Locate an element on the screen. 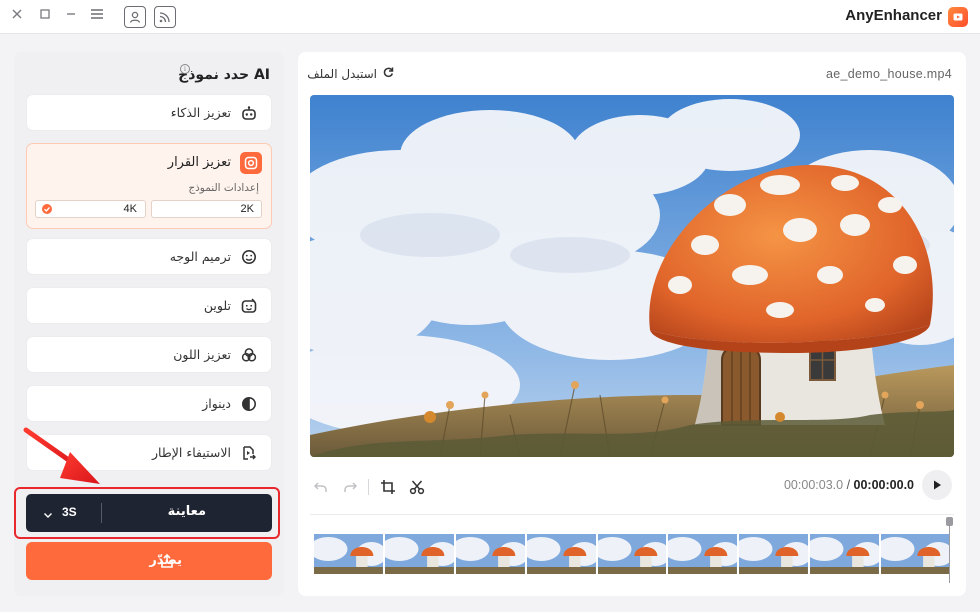 Image resolution: width=980 pixels, height=612 pixels. play-button is located at coordinates (937, 485).